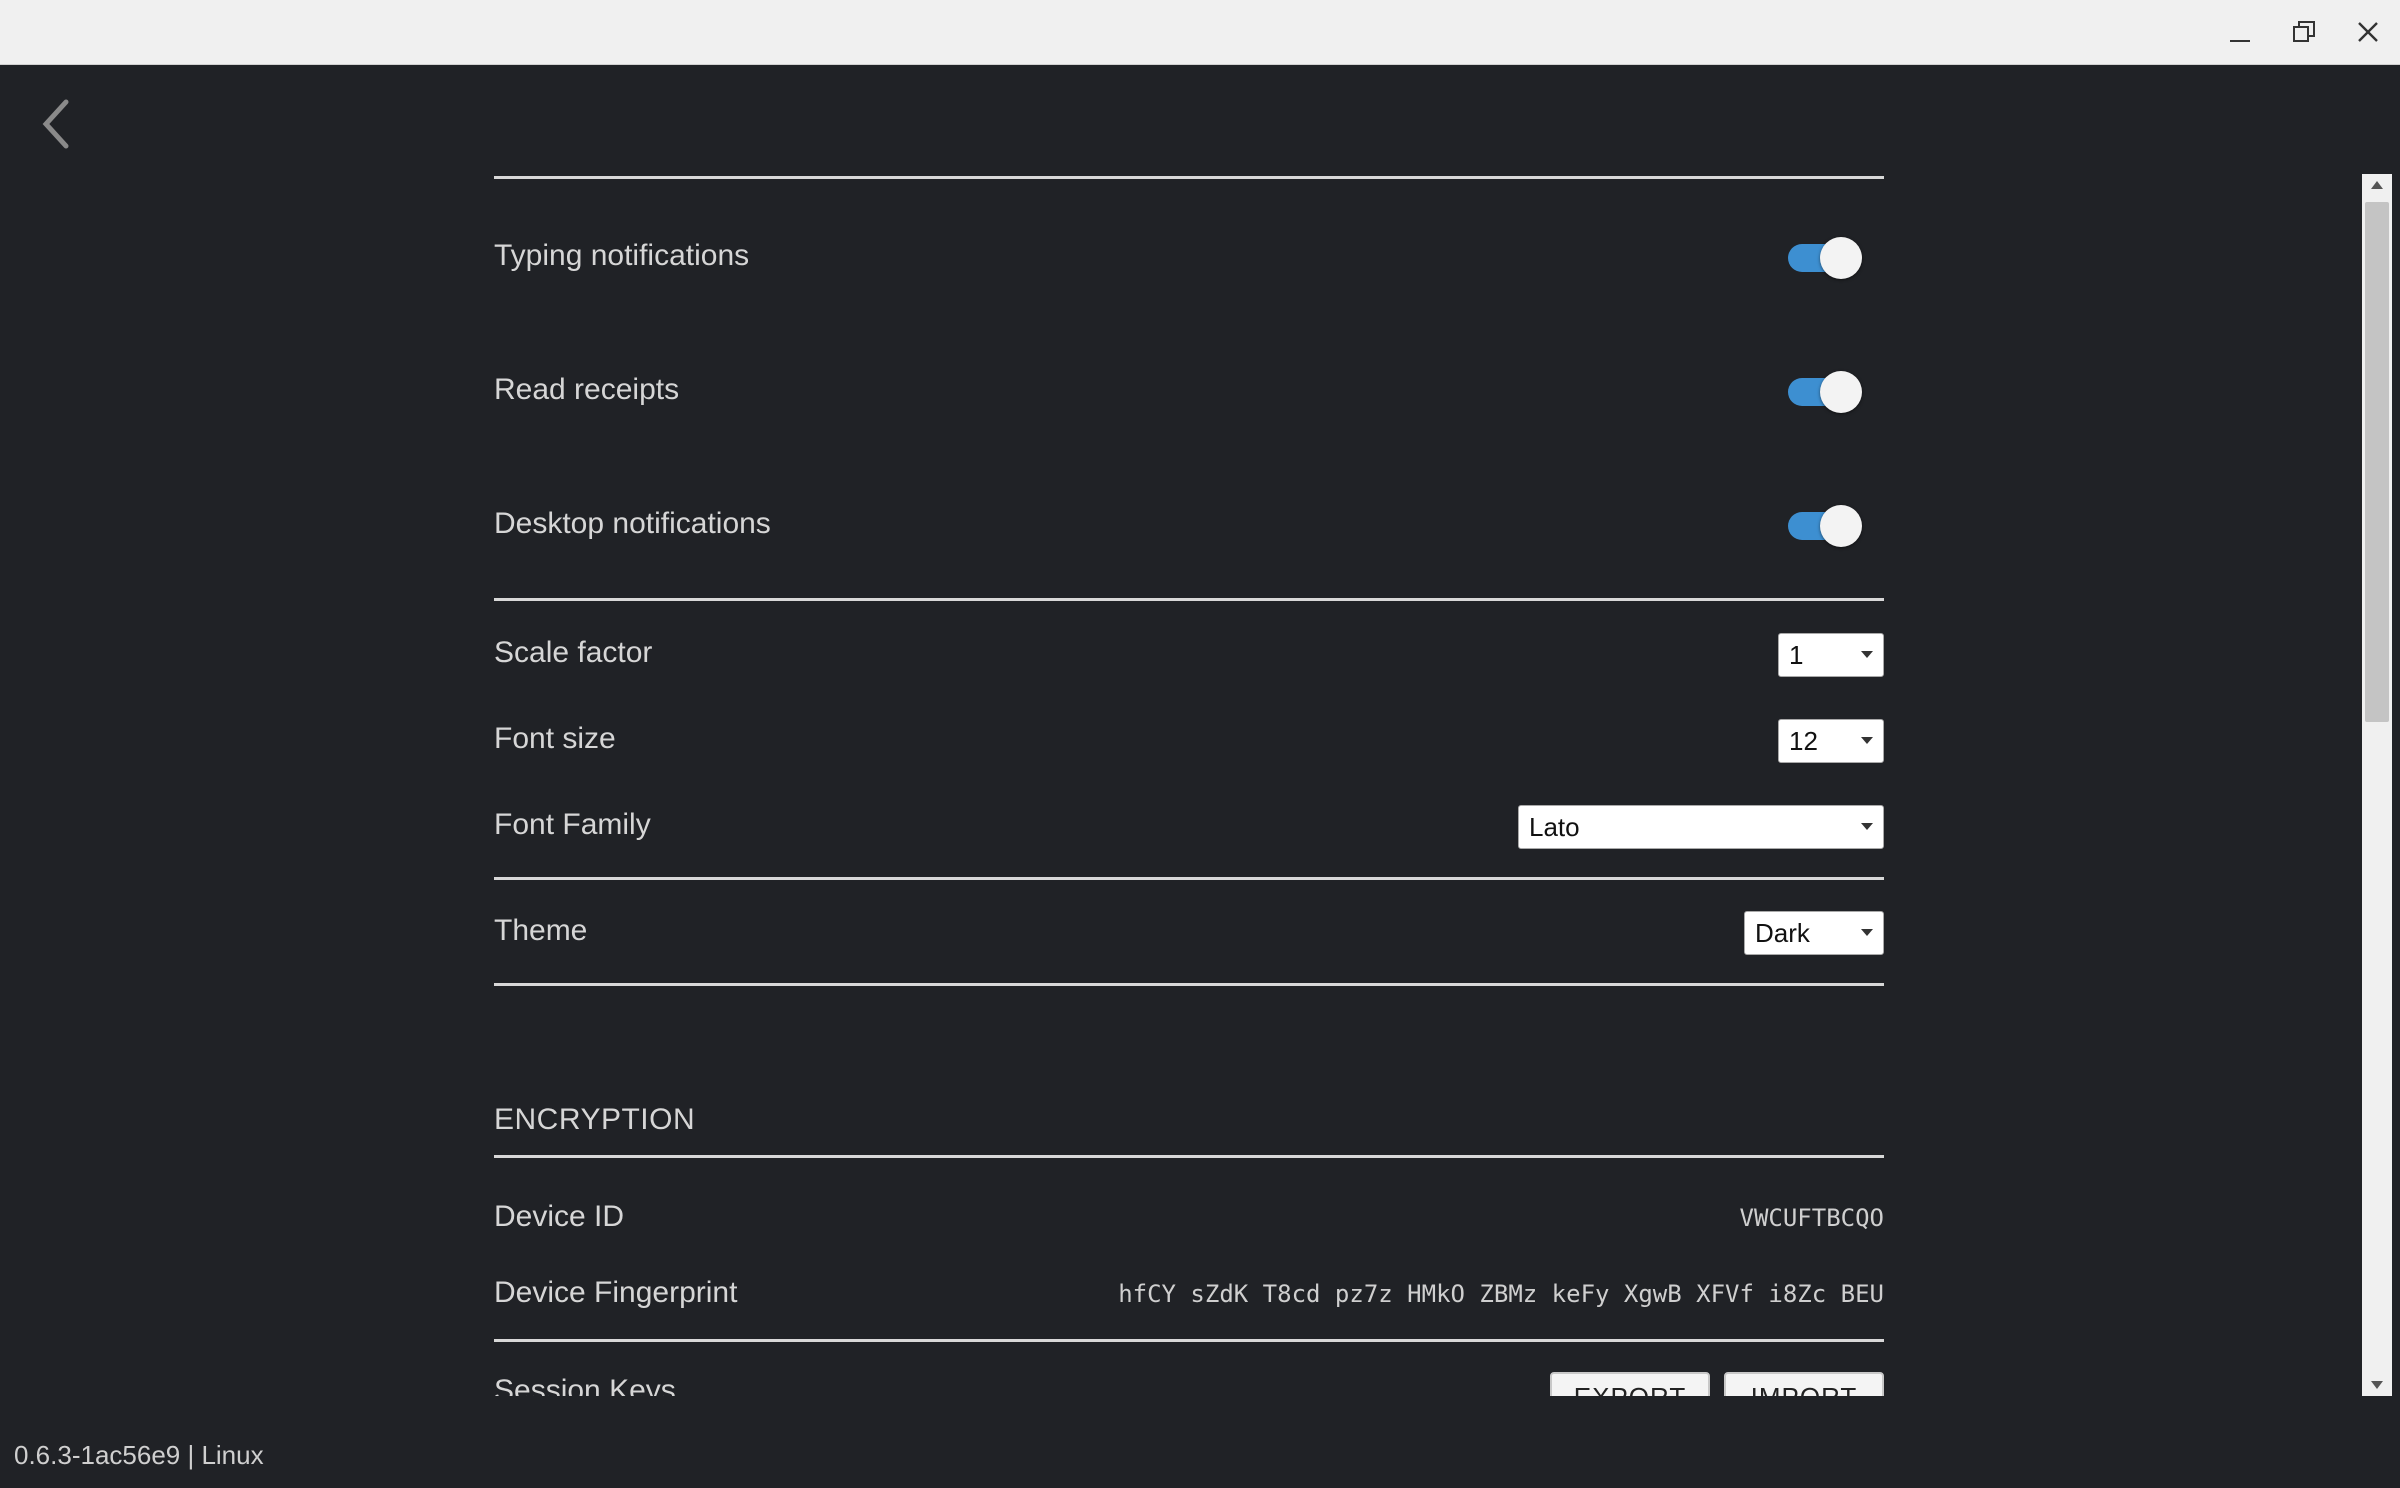  What do you see at coordinates (1831, 655) in the screenshot?
I see `scale-factor-select: 1` at bounding box center [1831, 655].